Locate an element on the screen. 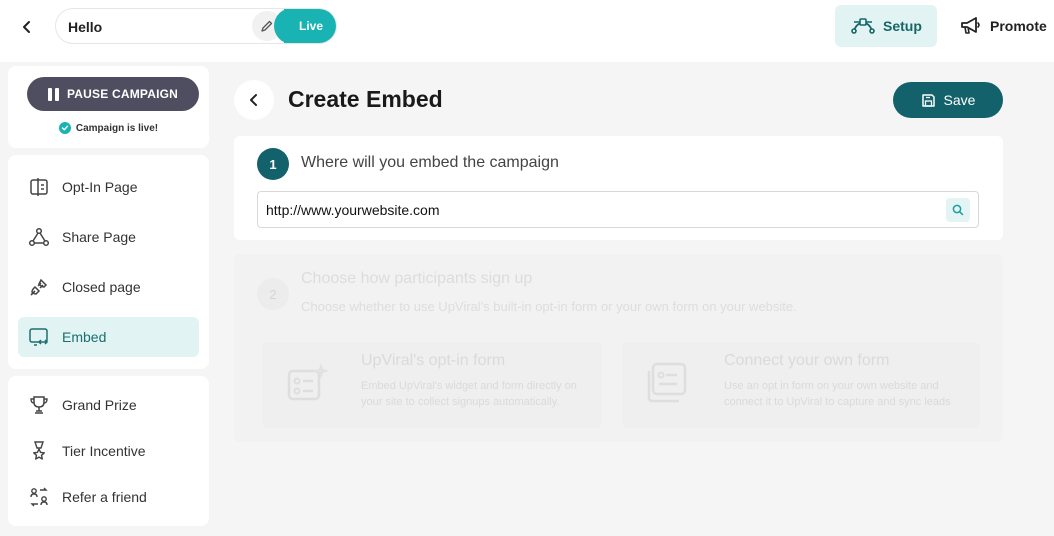  award-ribbon-icon is located at coordinates (39, 451).